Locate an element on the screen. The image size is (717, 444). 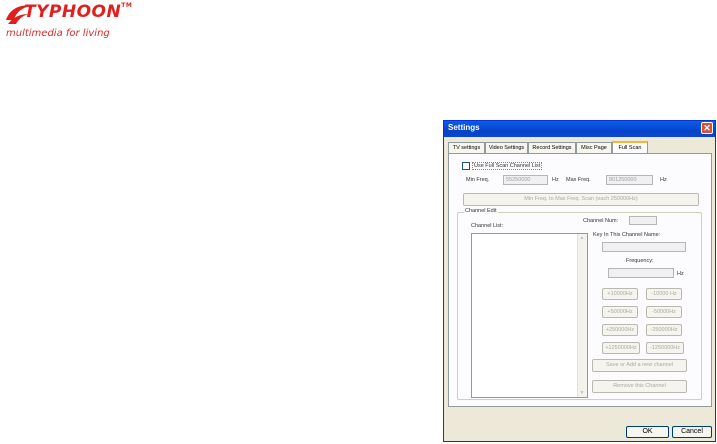
min-freq-hz-label: Hz is located at coordinates (555, 180).